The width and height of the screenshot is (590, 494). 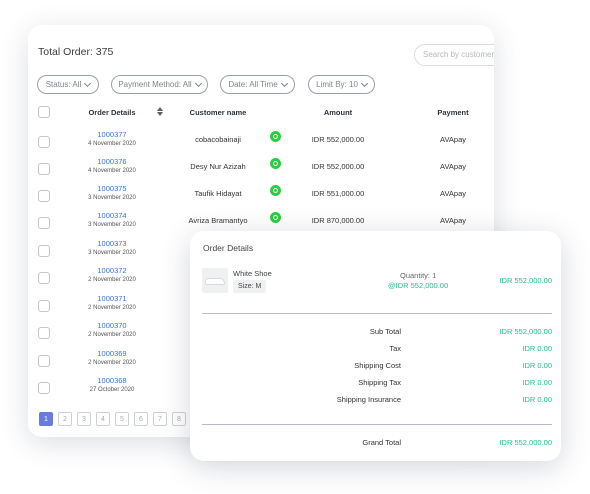 I want to click on subtotal-label: Sub Total, so click(x=385, y=331).